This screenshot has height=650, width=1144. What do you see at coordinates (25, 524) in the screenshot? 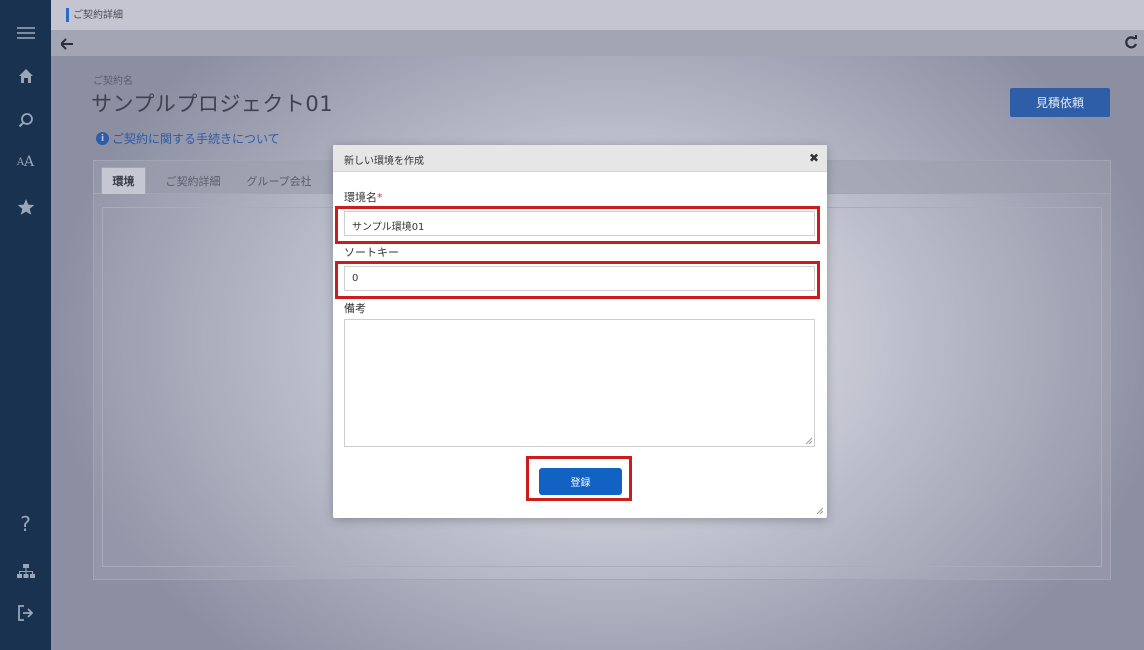
I see `help-icon: ?` at bounding box center [25, 524].